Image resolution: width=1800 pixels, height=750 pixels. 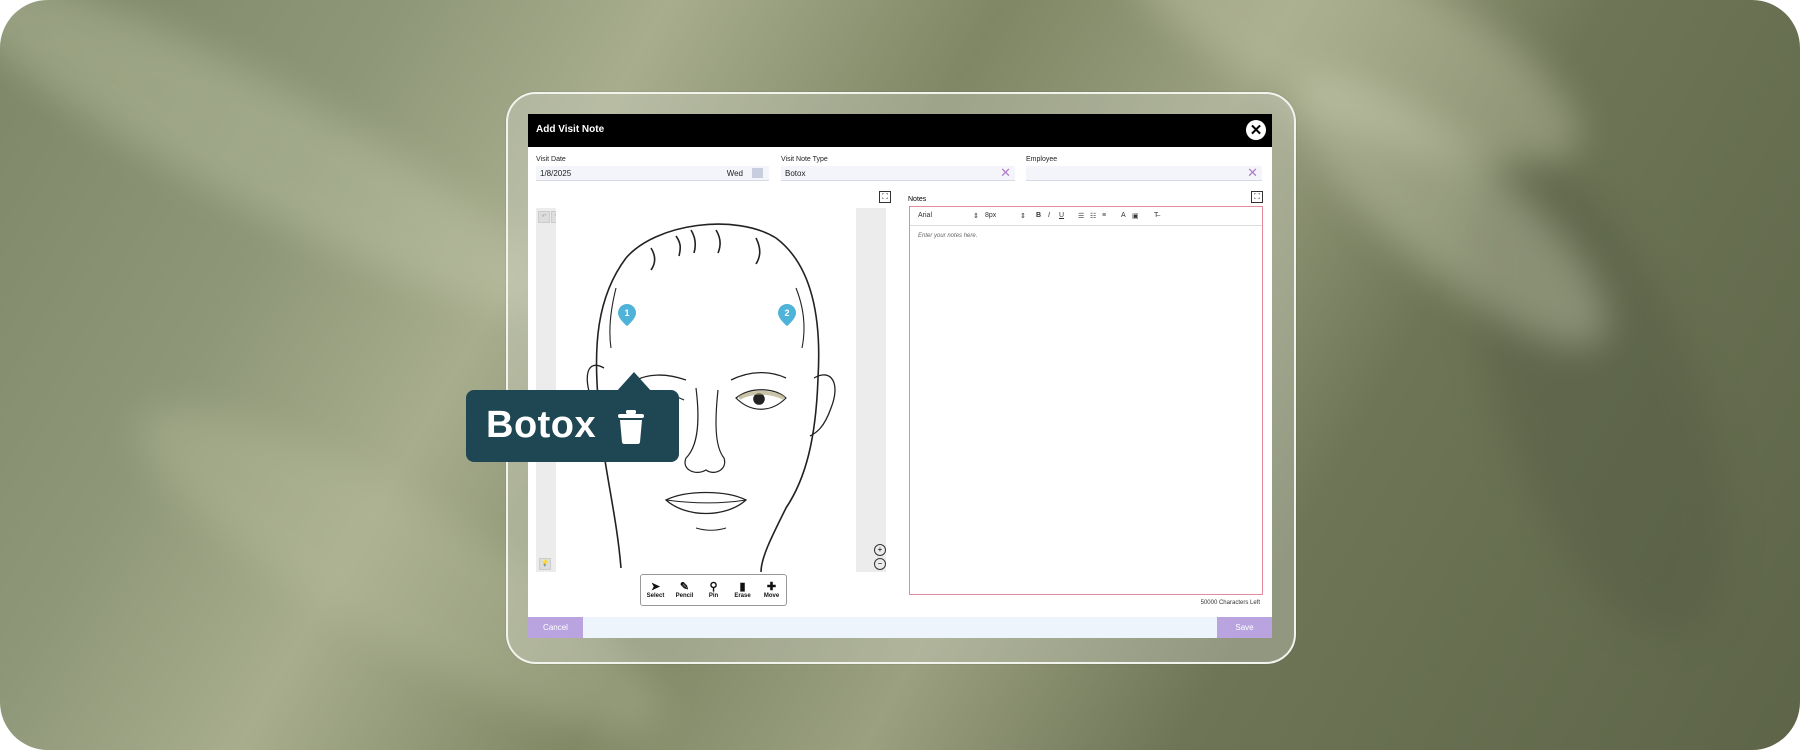 I want to click on bold-icon: B, so click(x=1038, y=215).